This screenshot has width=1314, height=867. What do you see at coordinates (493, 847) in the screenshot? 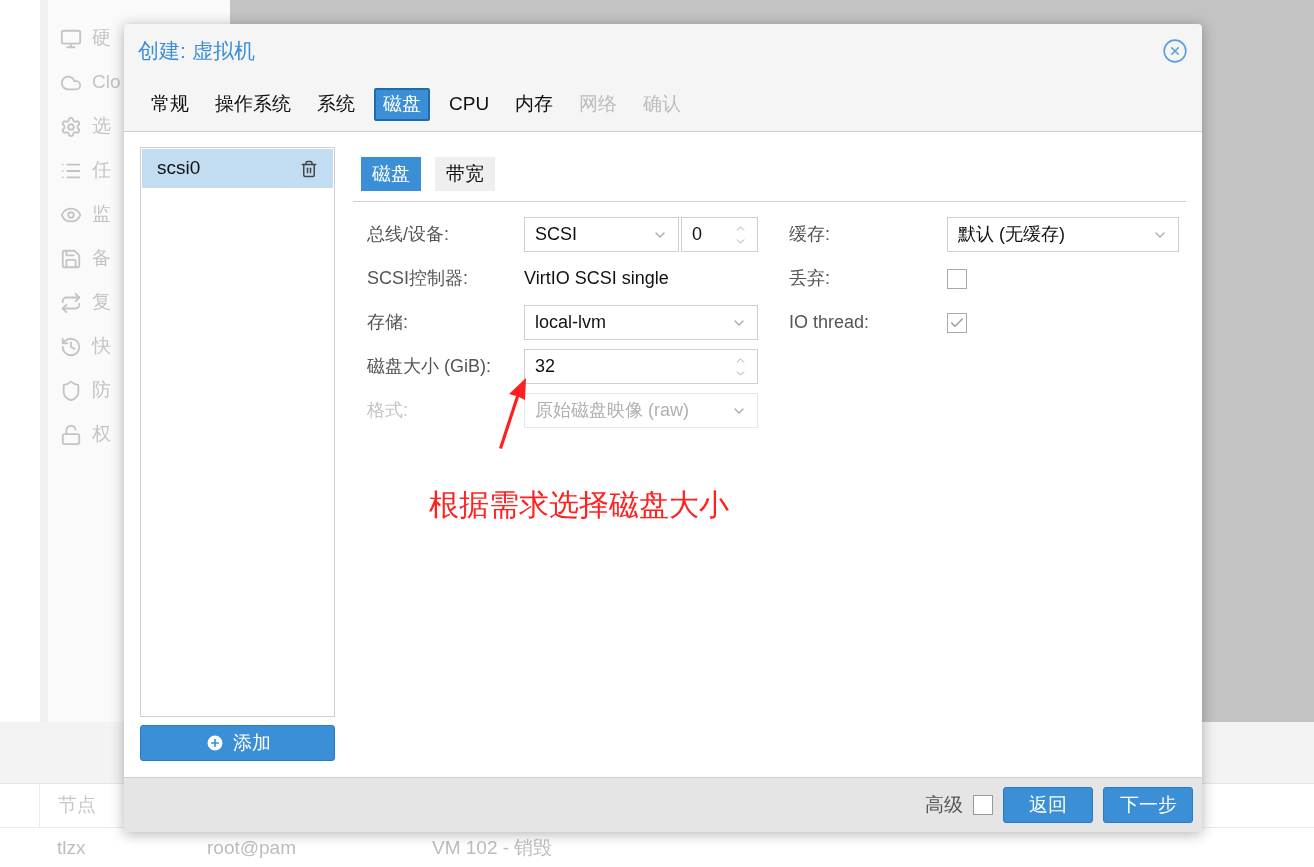
I see `table-cell-text: VM 102 - 销毁` at bounding box center [493, 847].